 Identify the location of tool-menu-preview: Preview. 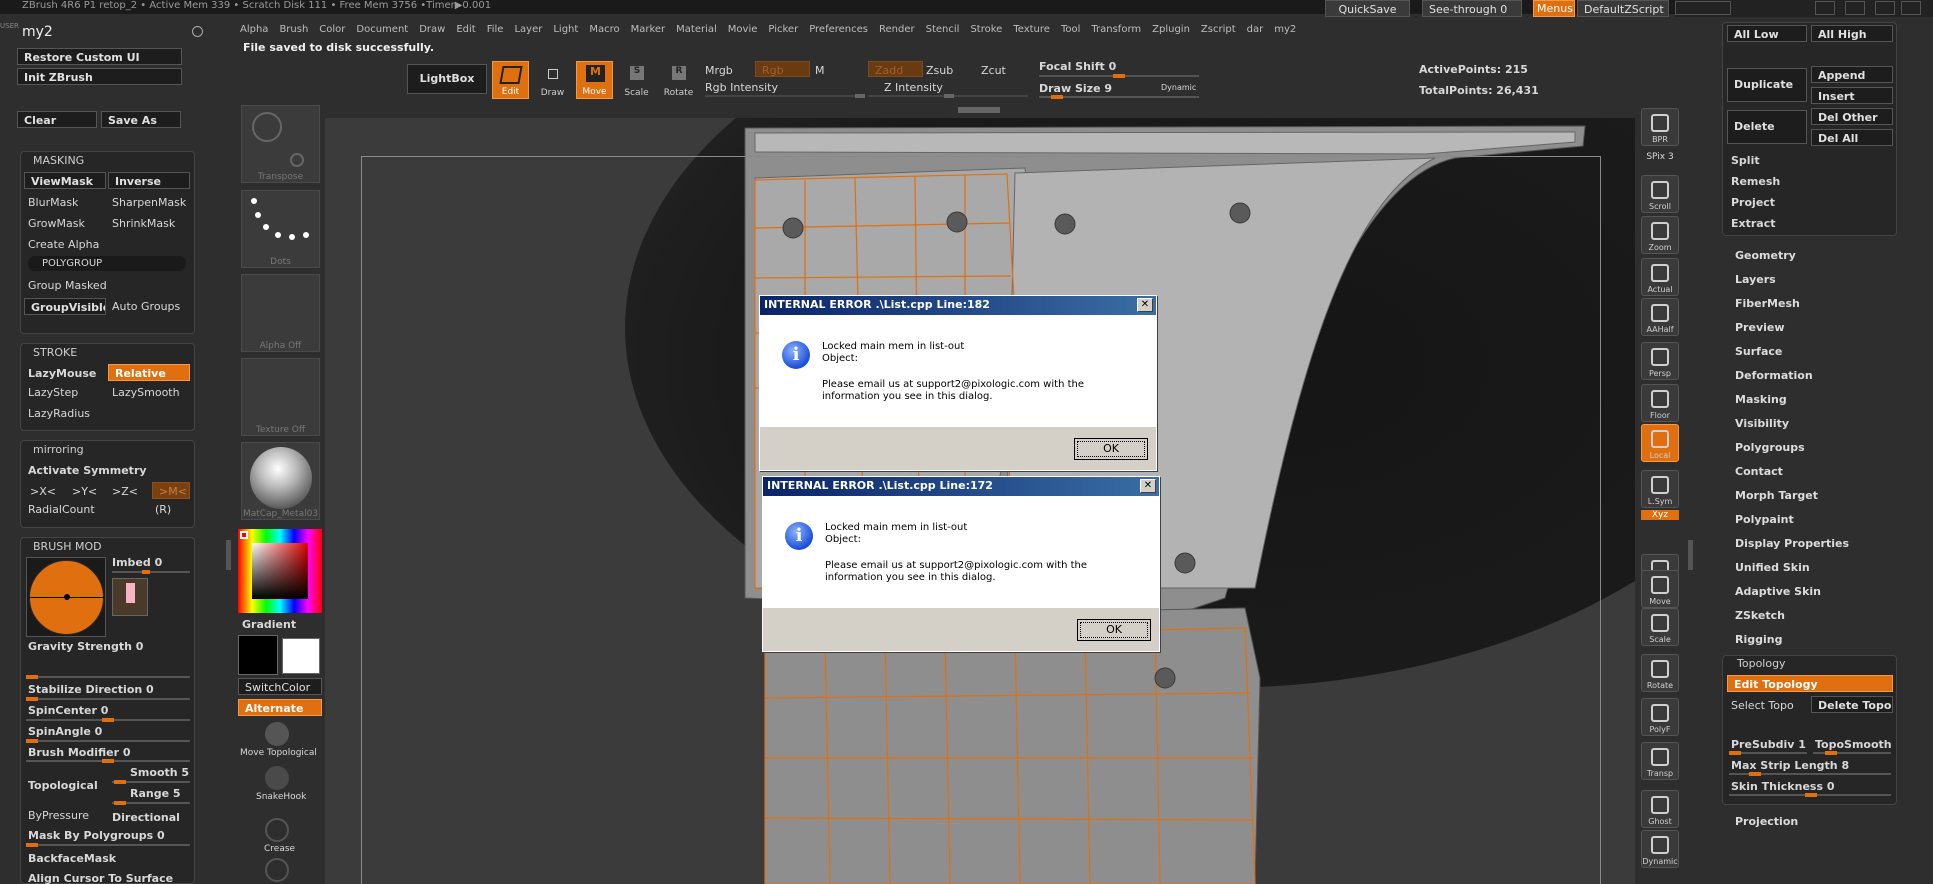
(1760, 327).